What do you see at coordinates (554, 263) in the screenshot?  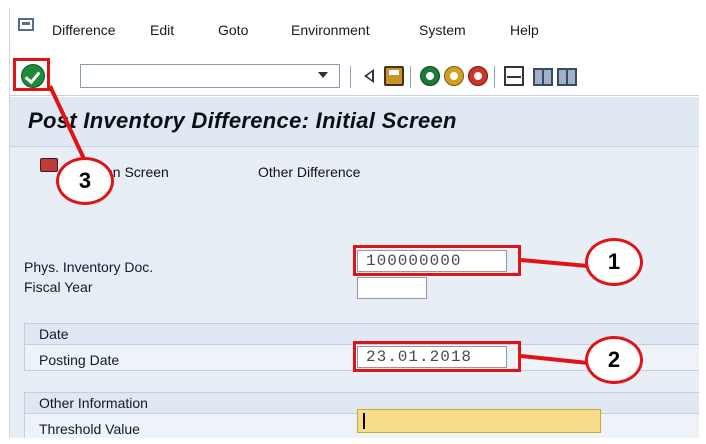 I see `callout-1-line` at bounding box center [554, 263].